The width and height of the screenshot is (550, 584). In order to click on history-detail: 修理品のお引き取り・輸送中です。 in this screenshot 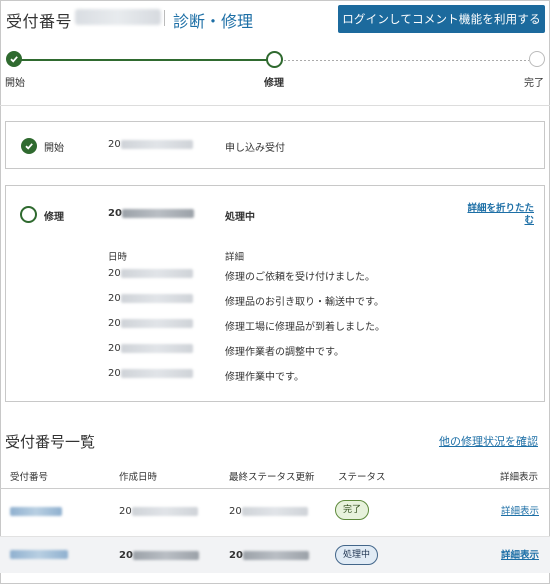, I will do `click(304, 302)`.